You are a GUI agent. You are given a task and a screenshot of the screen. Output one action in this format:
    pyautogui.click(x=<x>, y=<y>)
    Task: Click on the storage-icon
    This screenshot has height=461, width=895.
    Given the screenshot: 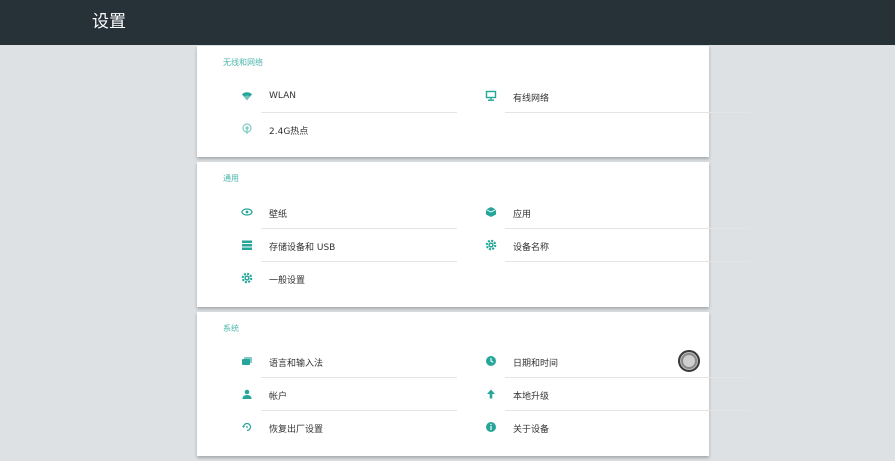 What is the action you would take?
    pyautogui.click(x=247, y=245)
    